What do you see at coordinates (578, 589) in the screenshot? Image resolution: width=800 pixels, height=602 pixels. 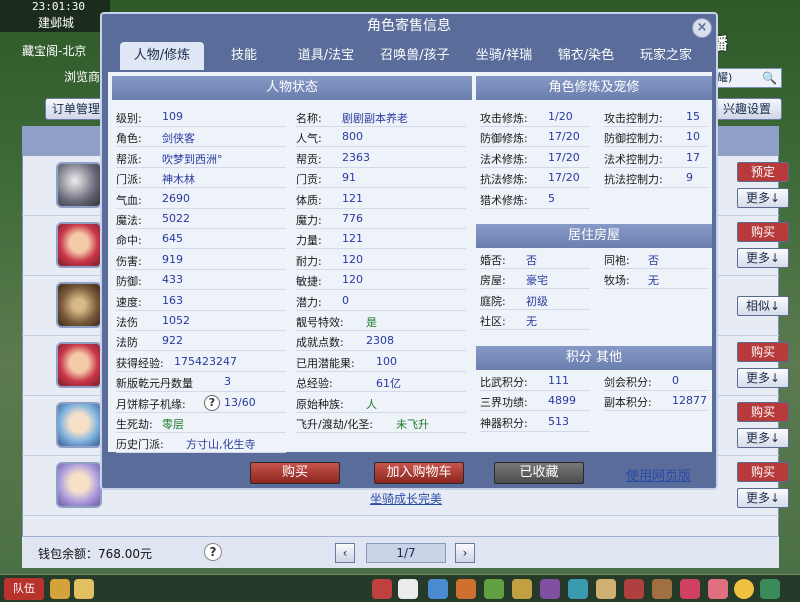 I see `friend-icon` at bounding box center [578, 589].